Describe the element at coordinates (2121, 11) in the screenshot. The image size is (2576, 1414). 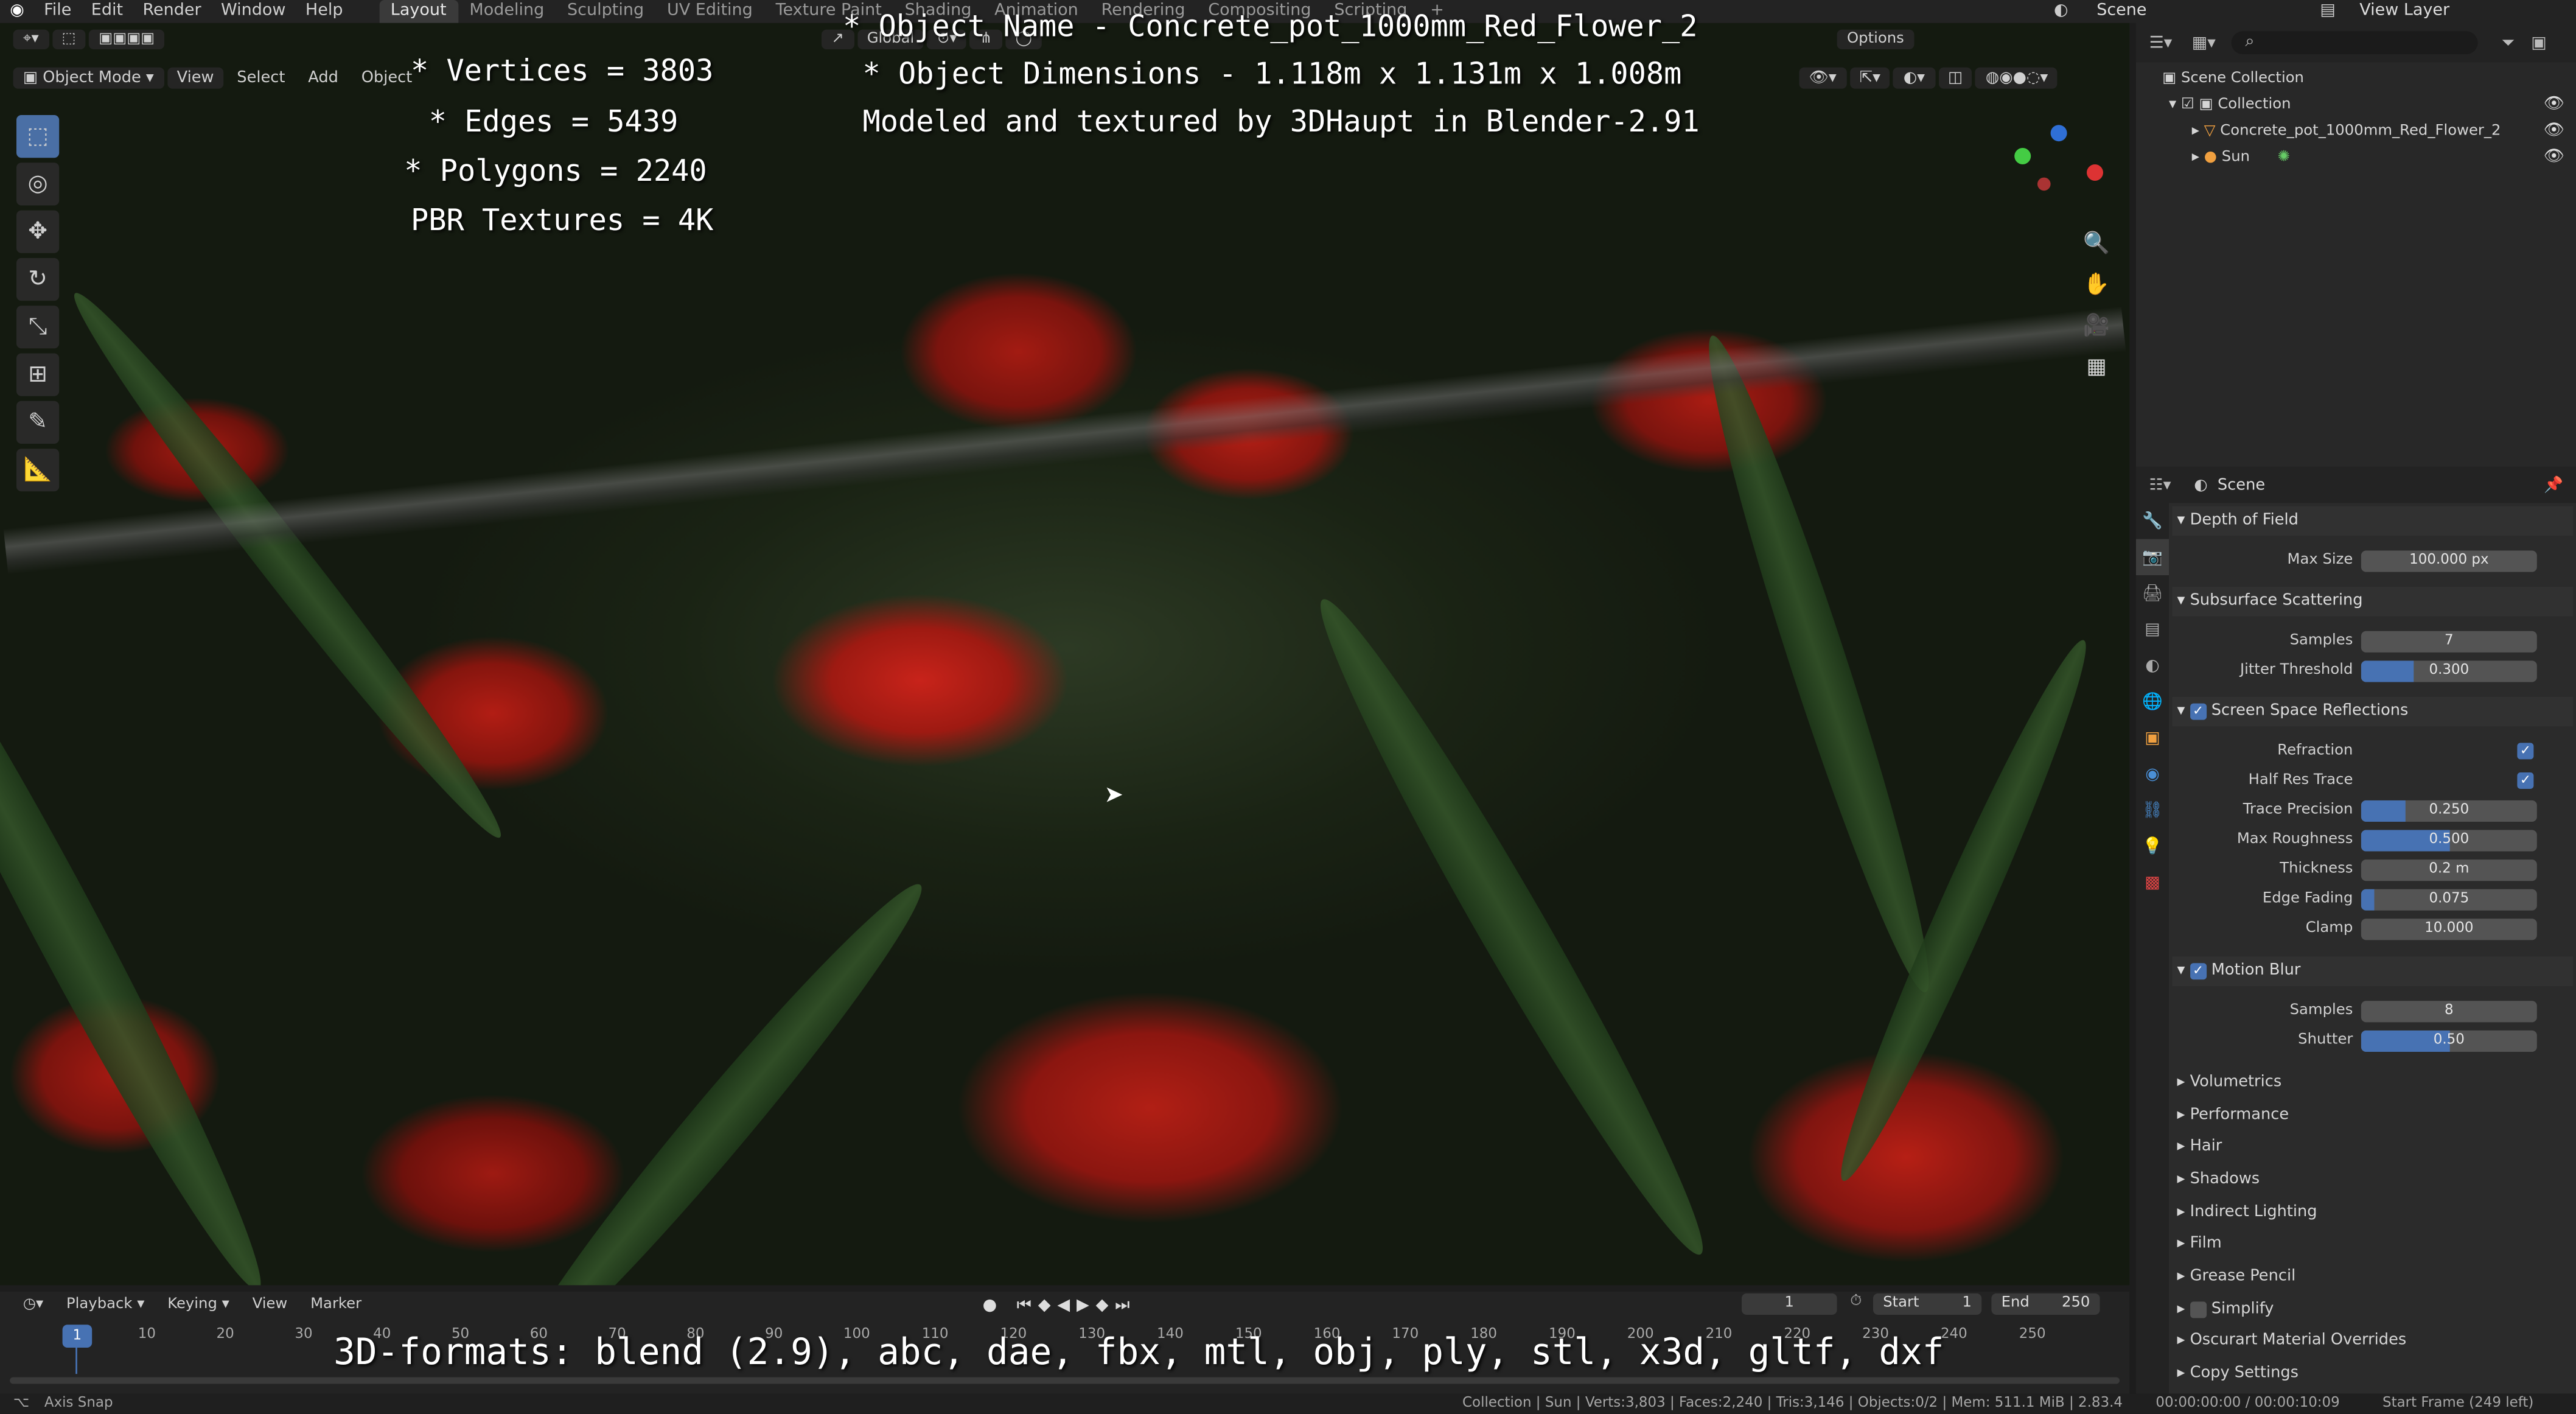
I see `scene-name: Scene` at that location.